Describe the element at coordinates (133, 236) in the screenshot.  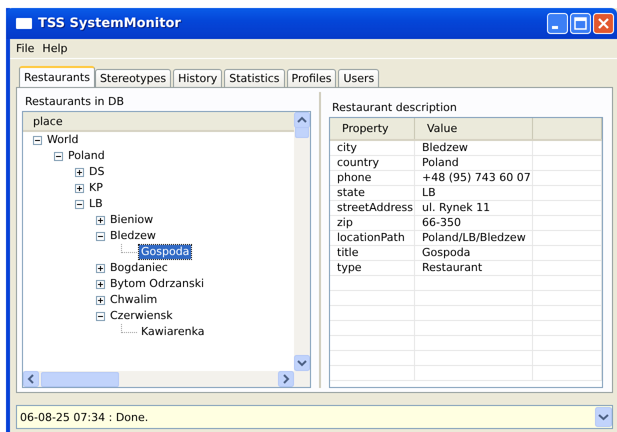
I see `tree-item: Bledzew` at that location.